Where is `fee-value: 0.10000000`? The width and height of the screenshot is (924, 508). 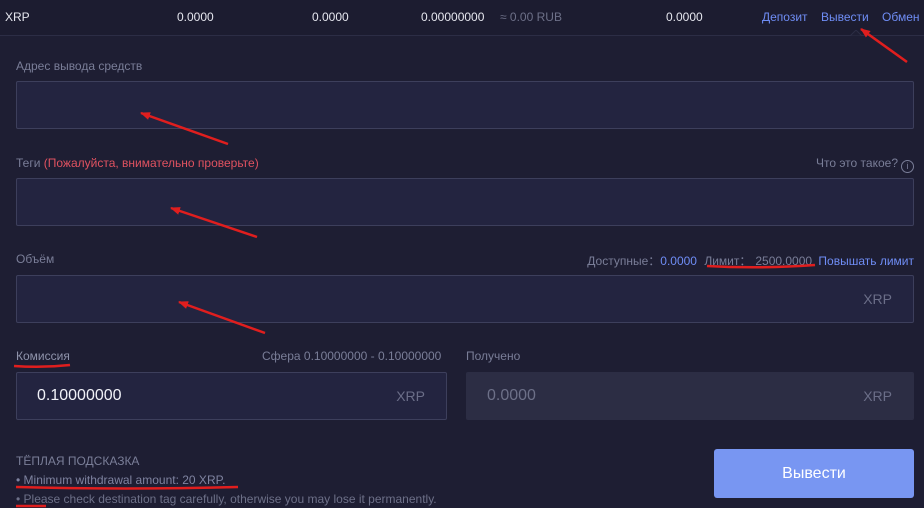
fee-value: 0.10000000 is located at coordinates (79, 395).